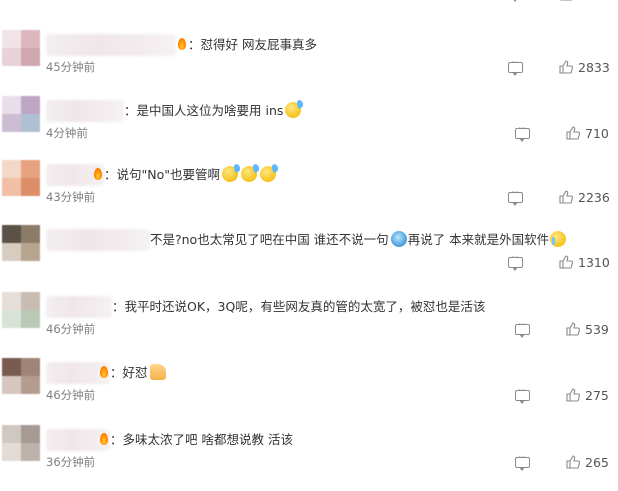 This screenshot has height=491, width=618. I want to click on comment-item: 不是?no也太常见了吧在中国 谁还不说一句 再说了 本来就是外国软件 1310, so click(309, 258).